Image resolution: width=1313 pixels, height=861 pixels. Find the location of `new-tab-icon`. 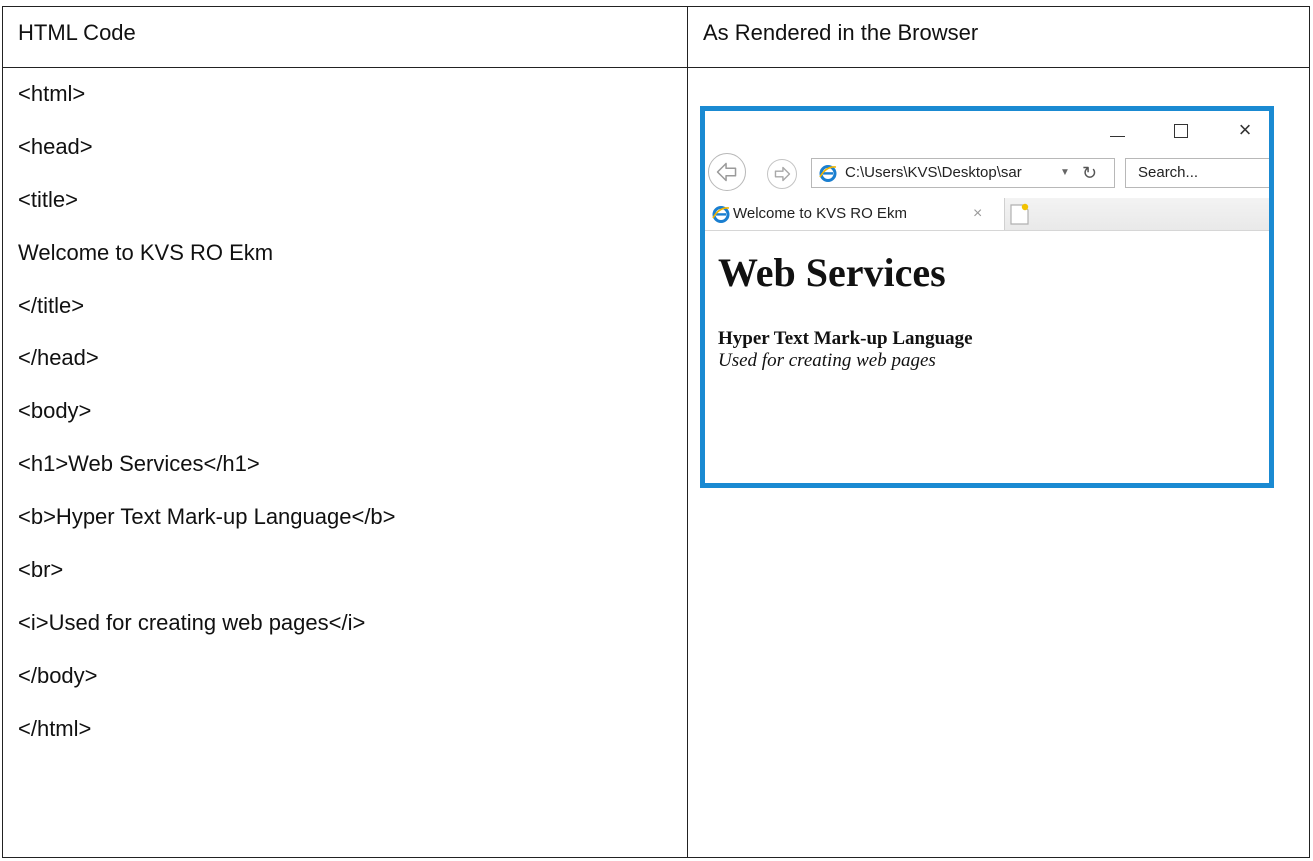

new-tab-icon is located at coordinates (1020, 214).